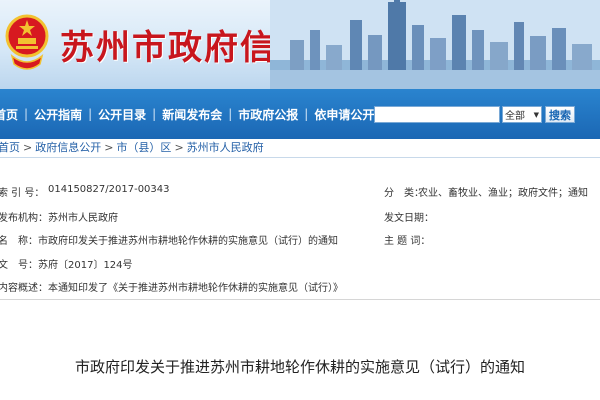  What do you see at coordinates (27, 42) in the screenshot?
I see `national-emblem-icon` at bounding box center [27, 42].